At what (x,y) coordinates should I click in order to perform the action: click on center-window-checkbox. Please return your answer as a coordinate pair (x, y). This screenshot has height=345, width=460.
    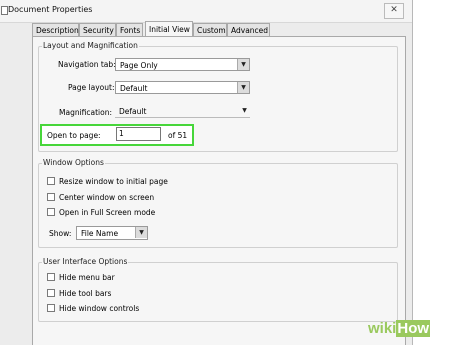
    Looking at the image, I should click on (51, 197).